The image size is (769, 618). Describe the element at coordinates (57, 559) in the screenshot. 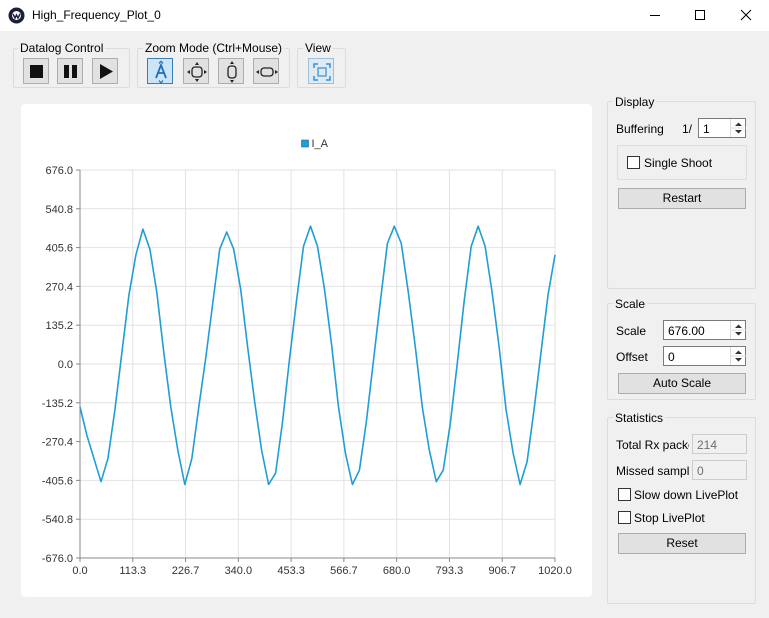

I see `y-tick-label: -676.0` at that location.